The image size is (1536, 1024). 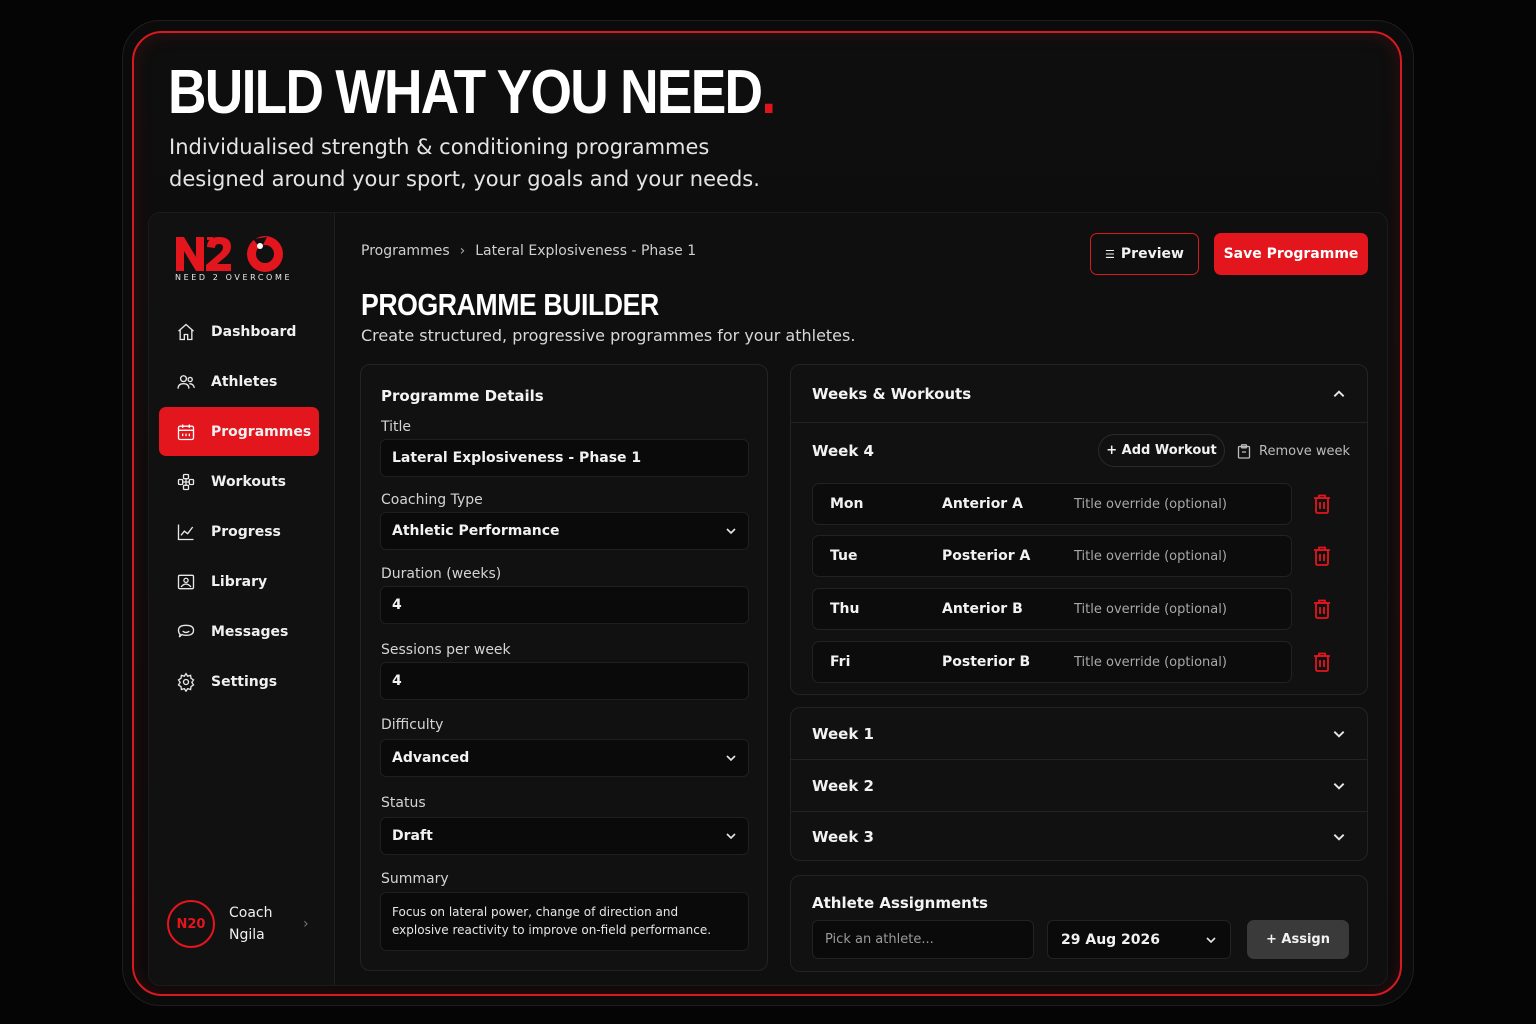 I want to click on day-label: Fri, so click(x=840, y=662).